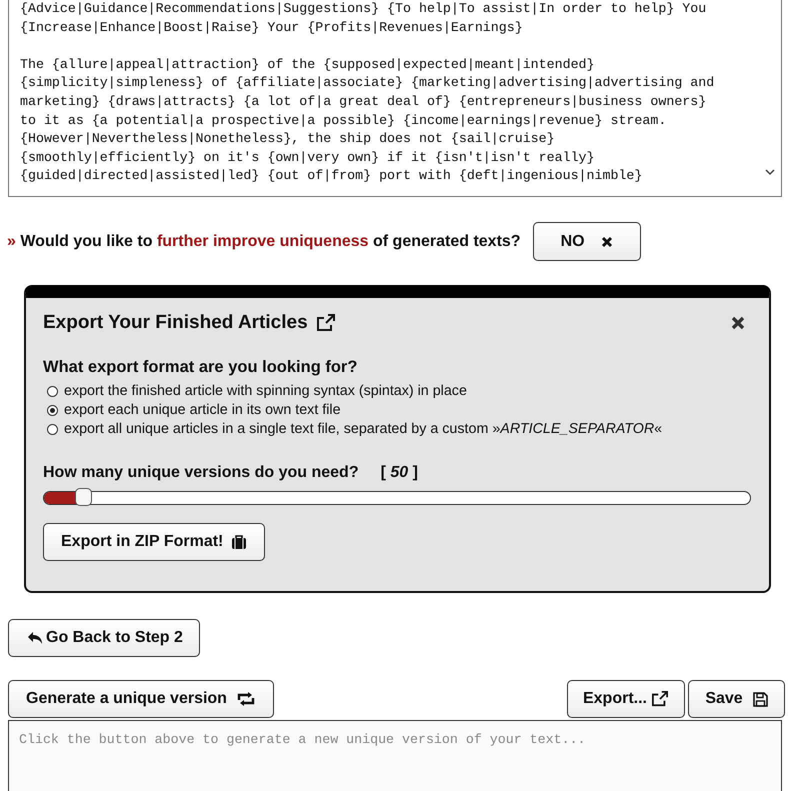  Describe the element at coordinates (239, 542) in the screenshot. I see `briefcase-icon` at that location.